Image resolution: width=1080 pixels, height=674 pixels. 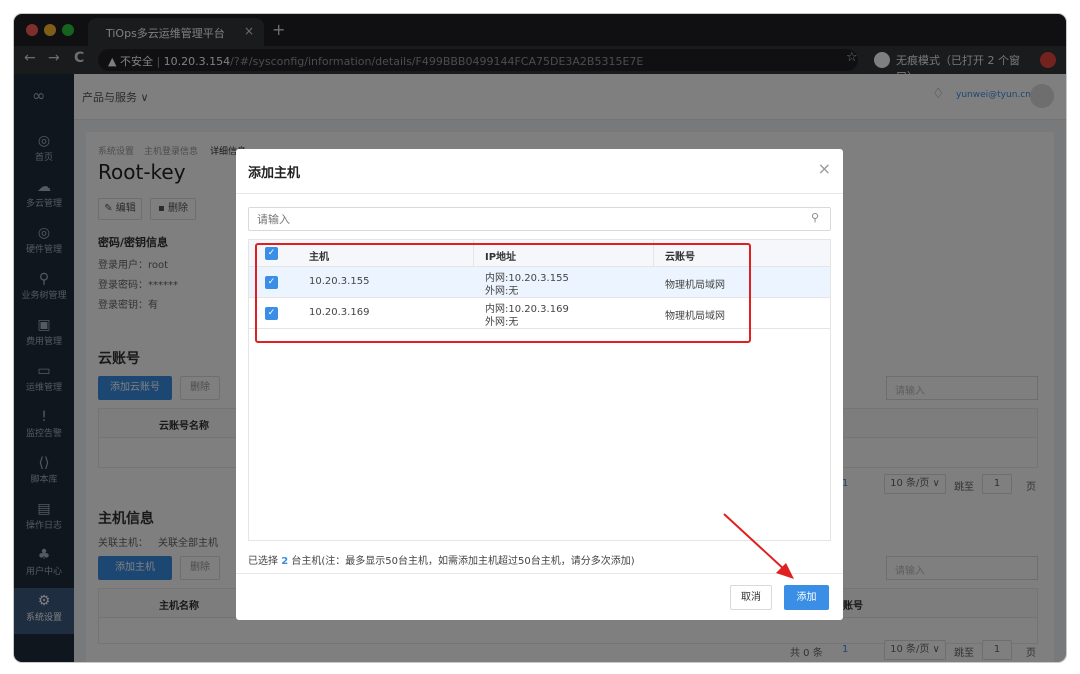 I want to click on dialog-header: 添加主机 ×, so click(x=539, y=171).